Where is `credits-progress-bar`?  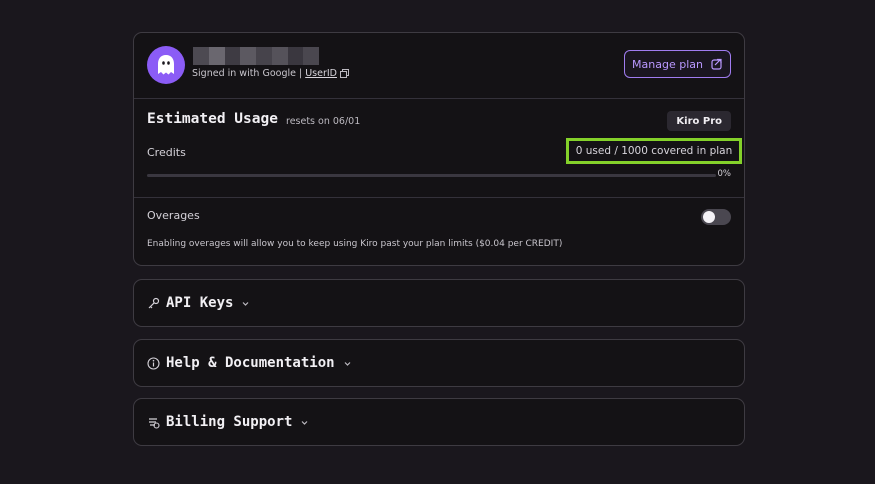 credits-progress-bar is located at coordinates (431, 175).